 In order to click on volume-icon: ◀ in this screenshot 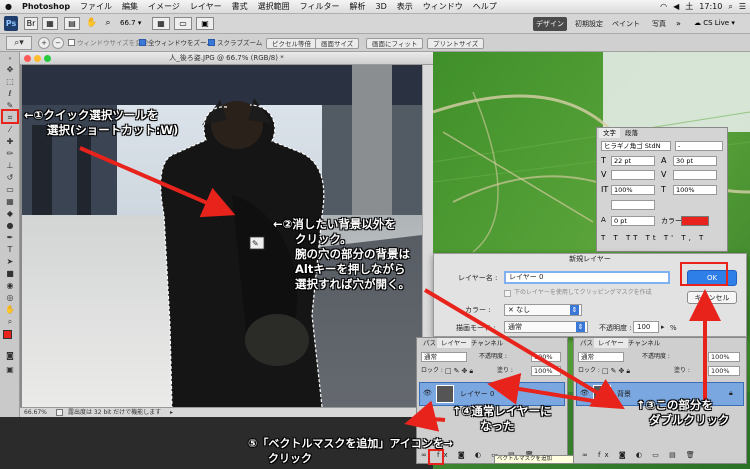, I will do `click(676, 7)`.